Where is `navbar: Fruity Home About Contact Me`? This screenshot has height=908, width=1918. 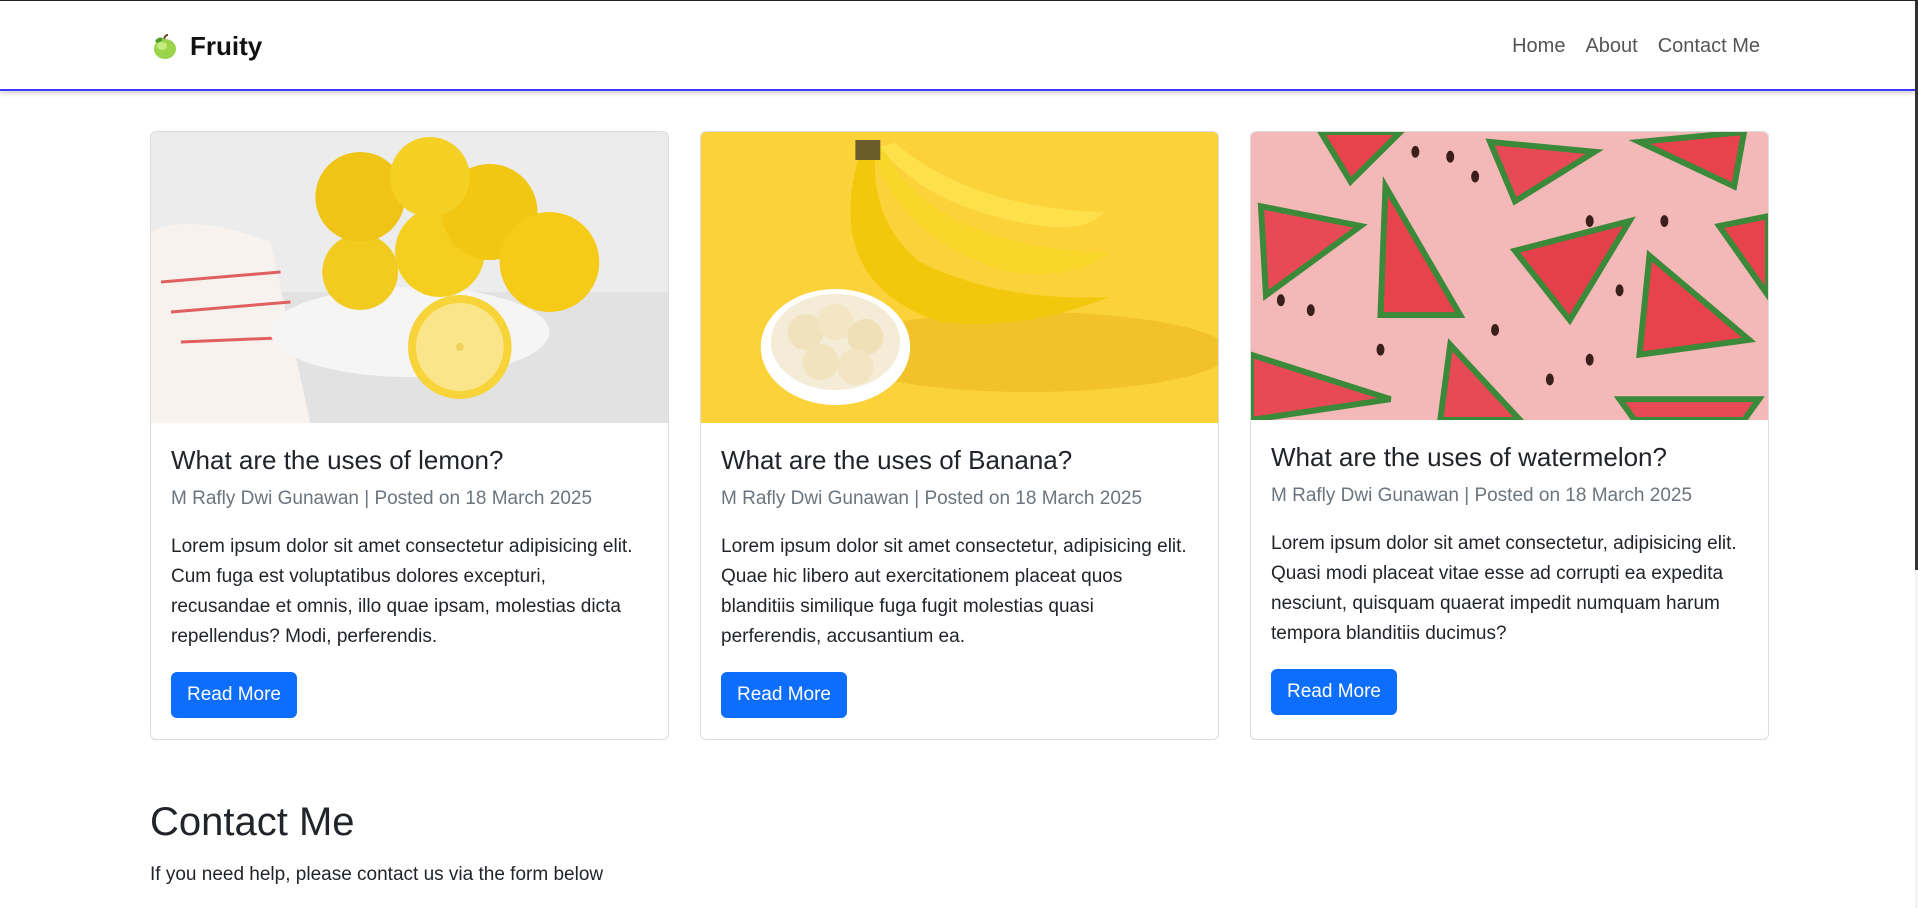
navbar: Fruity Home About Contact Me is located at coordinates (957, 46).